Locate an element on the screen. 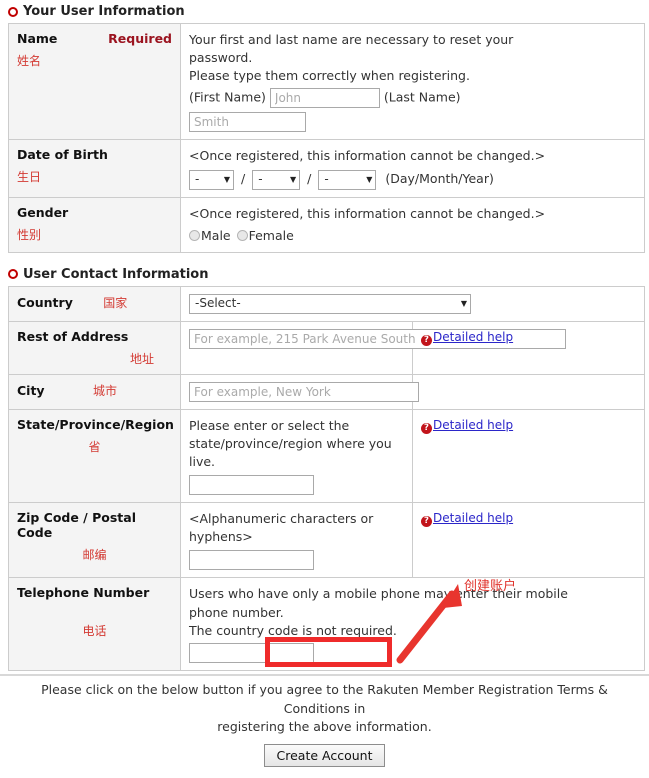 This screenshot has width=649, height=778. first-name-caption: (First Name) is located at coordinates (227, 97).